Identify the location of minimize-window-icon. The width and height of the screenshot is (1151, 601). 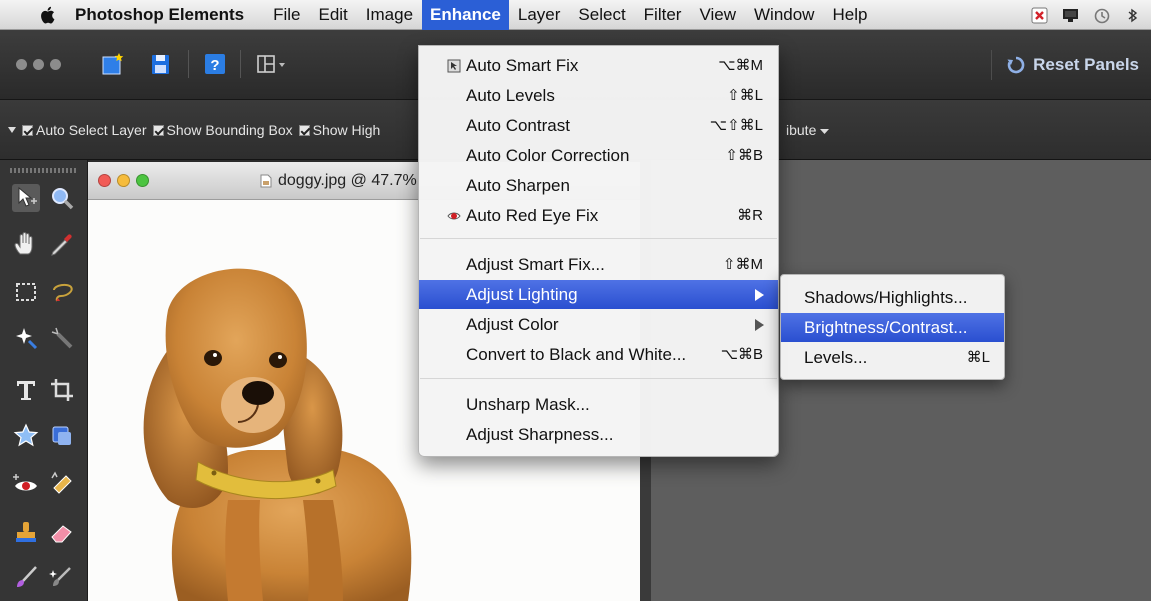
(123, 180).